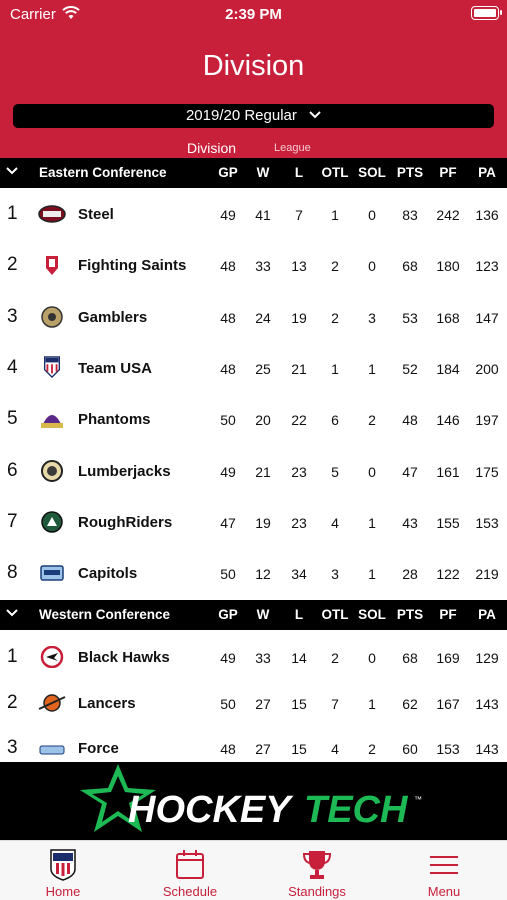  Describe the element at coordinates (372, 614) in the screenshot. I see `column-header-sol: SOL` at that location.